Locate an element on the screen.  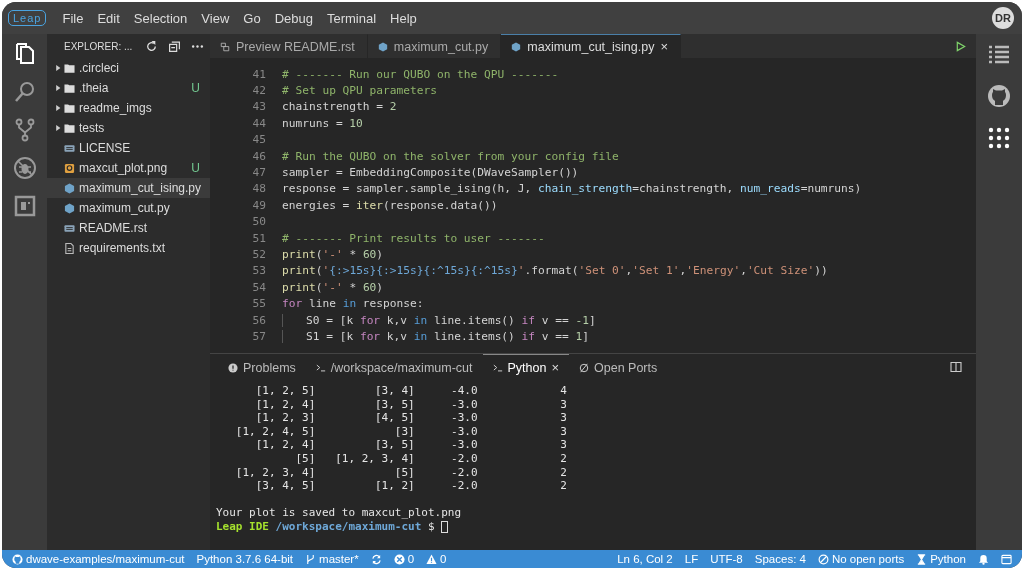
explorer-item: maximum_cut.py is located at coordinates (128, 208).